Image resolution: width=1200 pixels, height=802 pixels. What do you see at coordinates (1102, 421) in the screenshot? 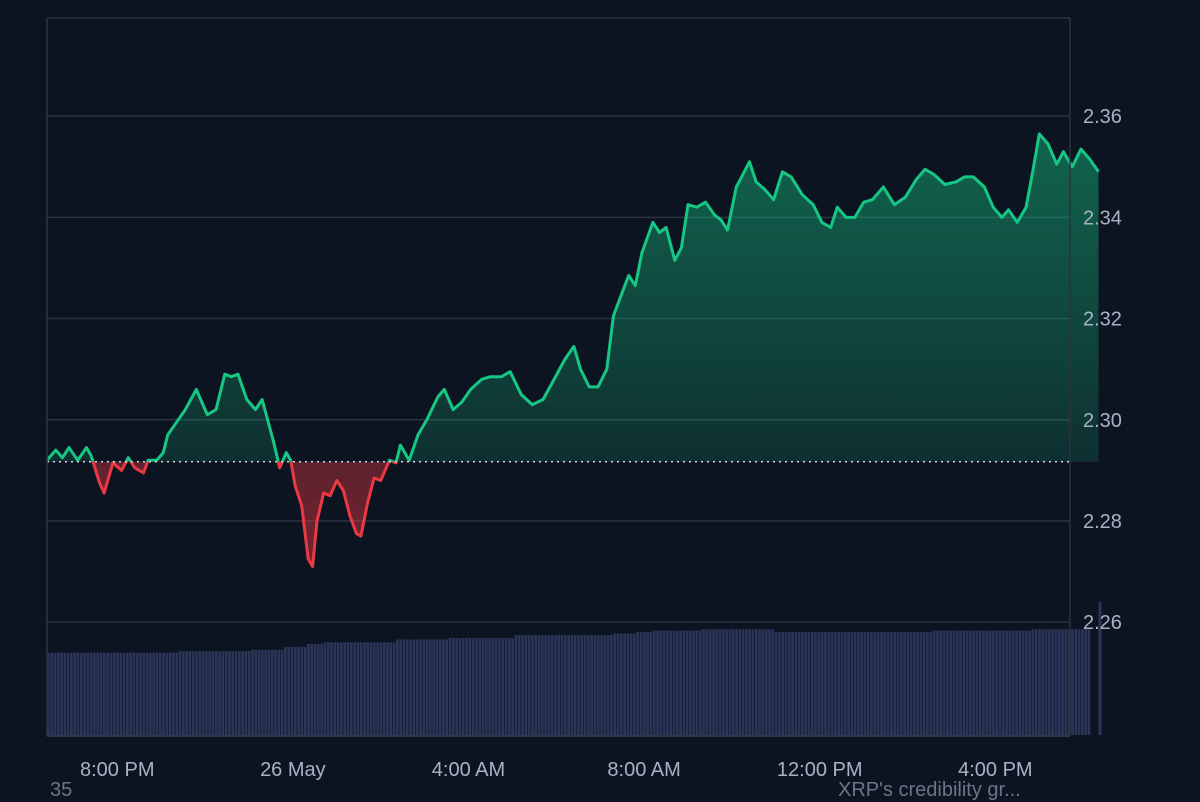
I see `y-tick-label: 2.30` at bounding box center [1102, 421].